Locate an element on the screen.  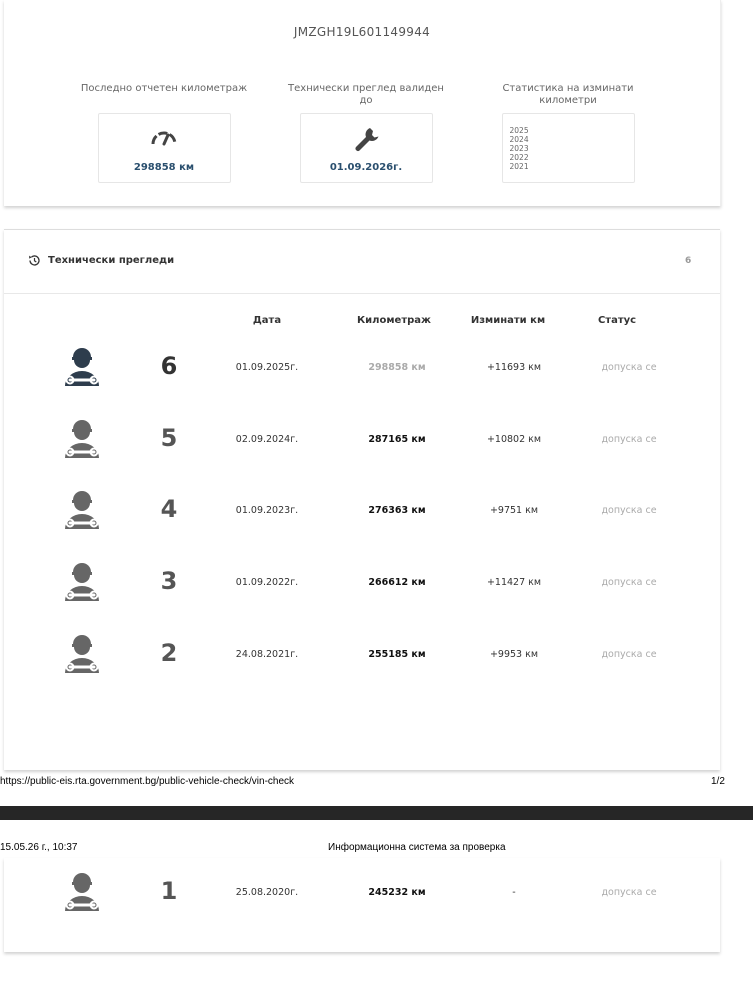
stat-label: Статистика на изминати километри is located at coordinates (568, 94).